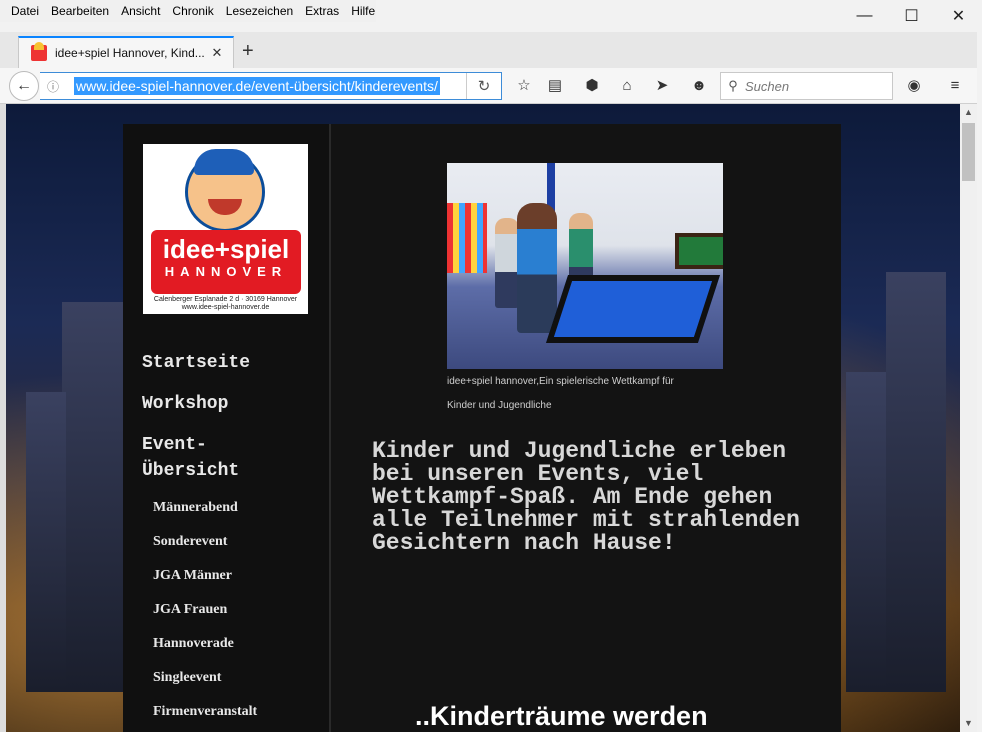 The width and height of the screenshot is (982, 732). I want to click on tab-close-icon: ✕, so click(217, 53).